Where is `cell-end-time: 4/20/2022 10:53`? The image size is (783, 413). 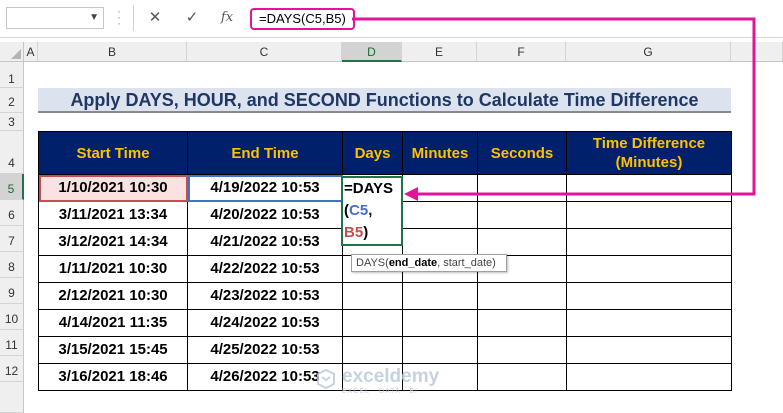
cell-end-time: 4/20/2022 10:53 is located at coordinates (265, 215).